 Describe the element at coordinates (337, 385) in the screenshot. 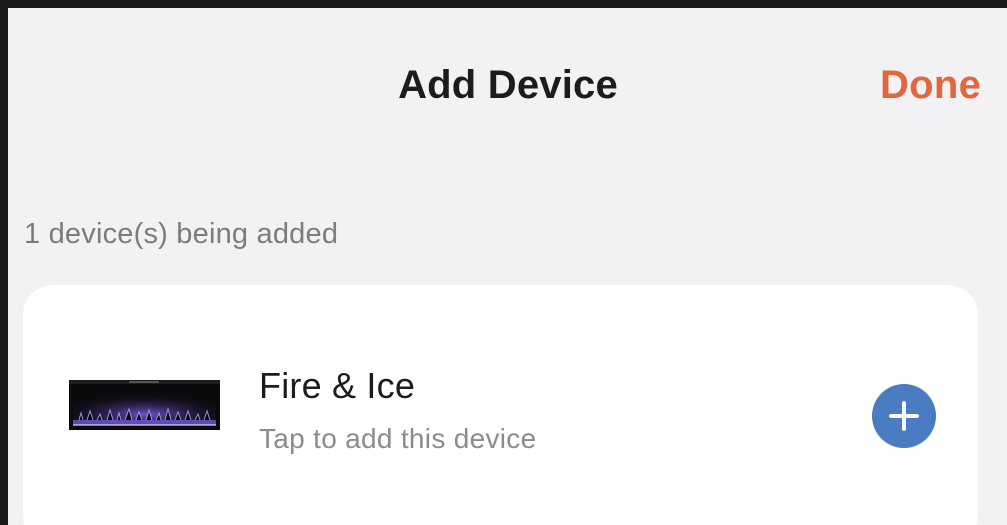

I see `device-name: Fire & Ice` at that location.